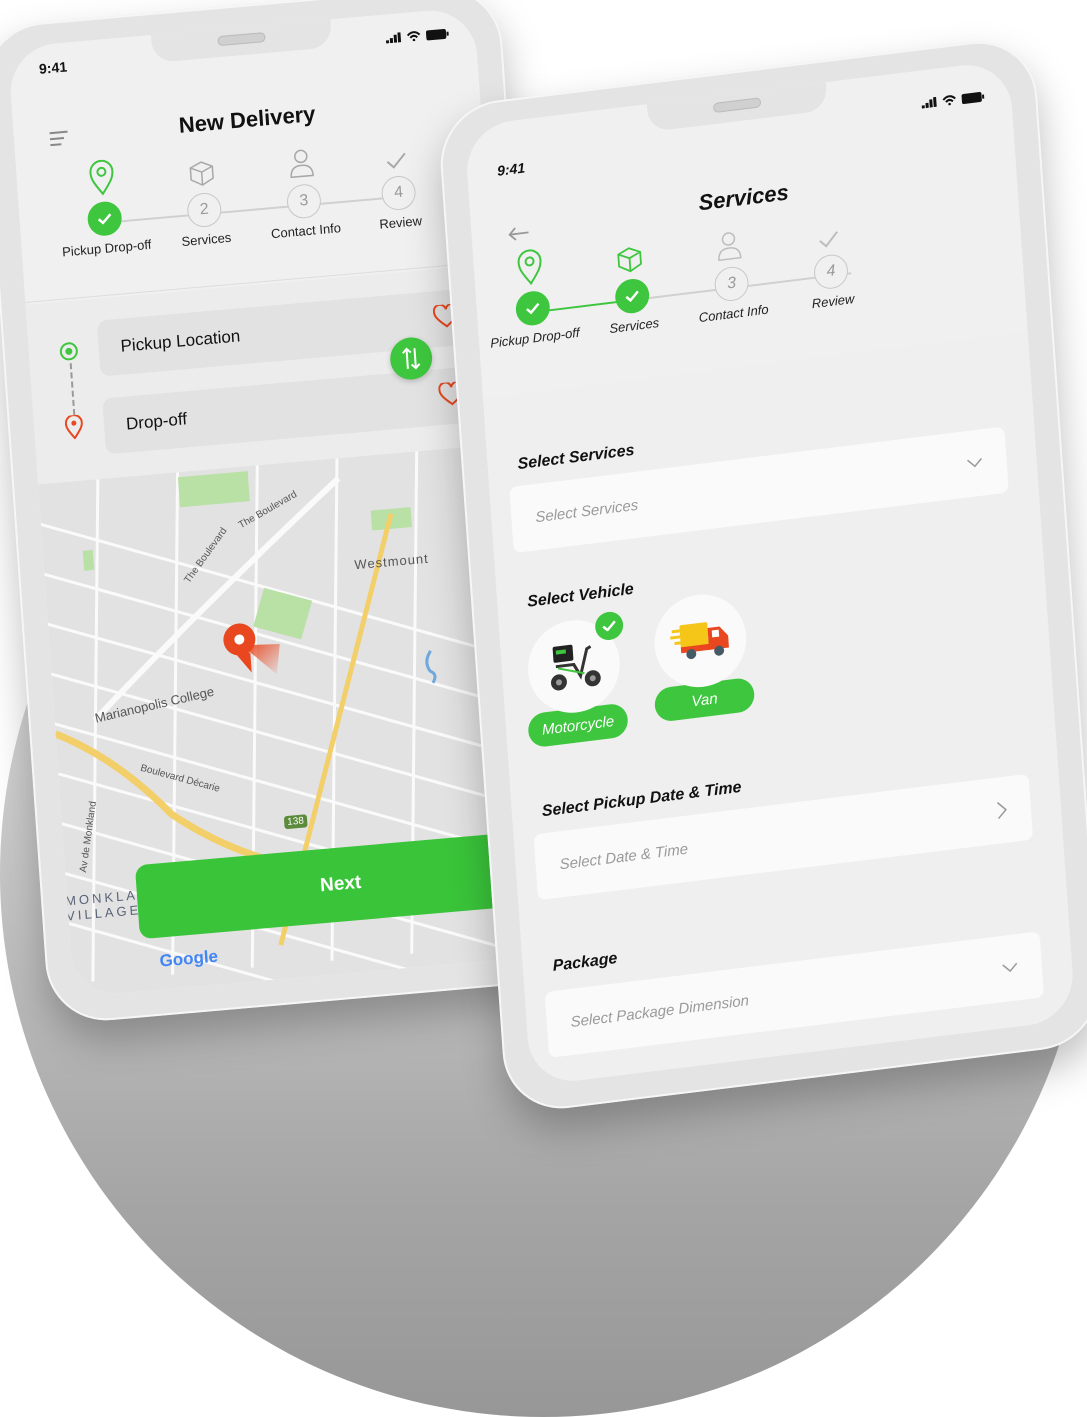 Image resolution: width=1087 pixels, height=1417 pixels. Describe the element at coordinates (624, 856) in the screenshot. I see `select-datetime-placeholder: Select Date & Time` at that location.